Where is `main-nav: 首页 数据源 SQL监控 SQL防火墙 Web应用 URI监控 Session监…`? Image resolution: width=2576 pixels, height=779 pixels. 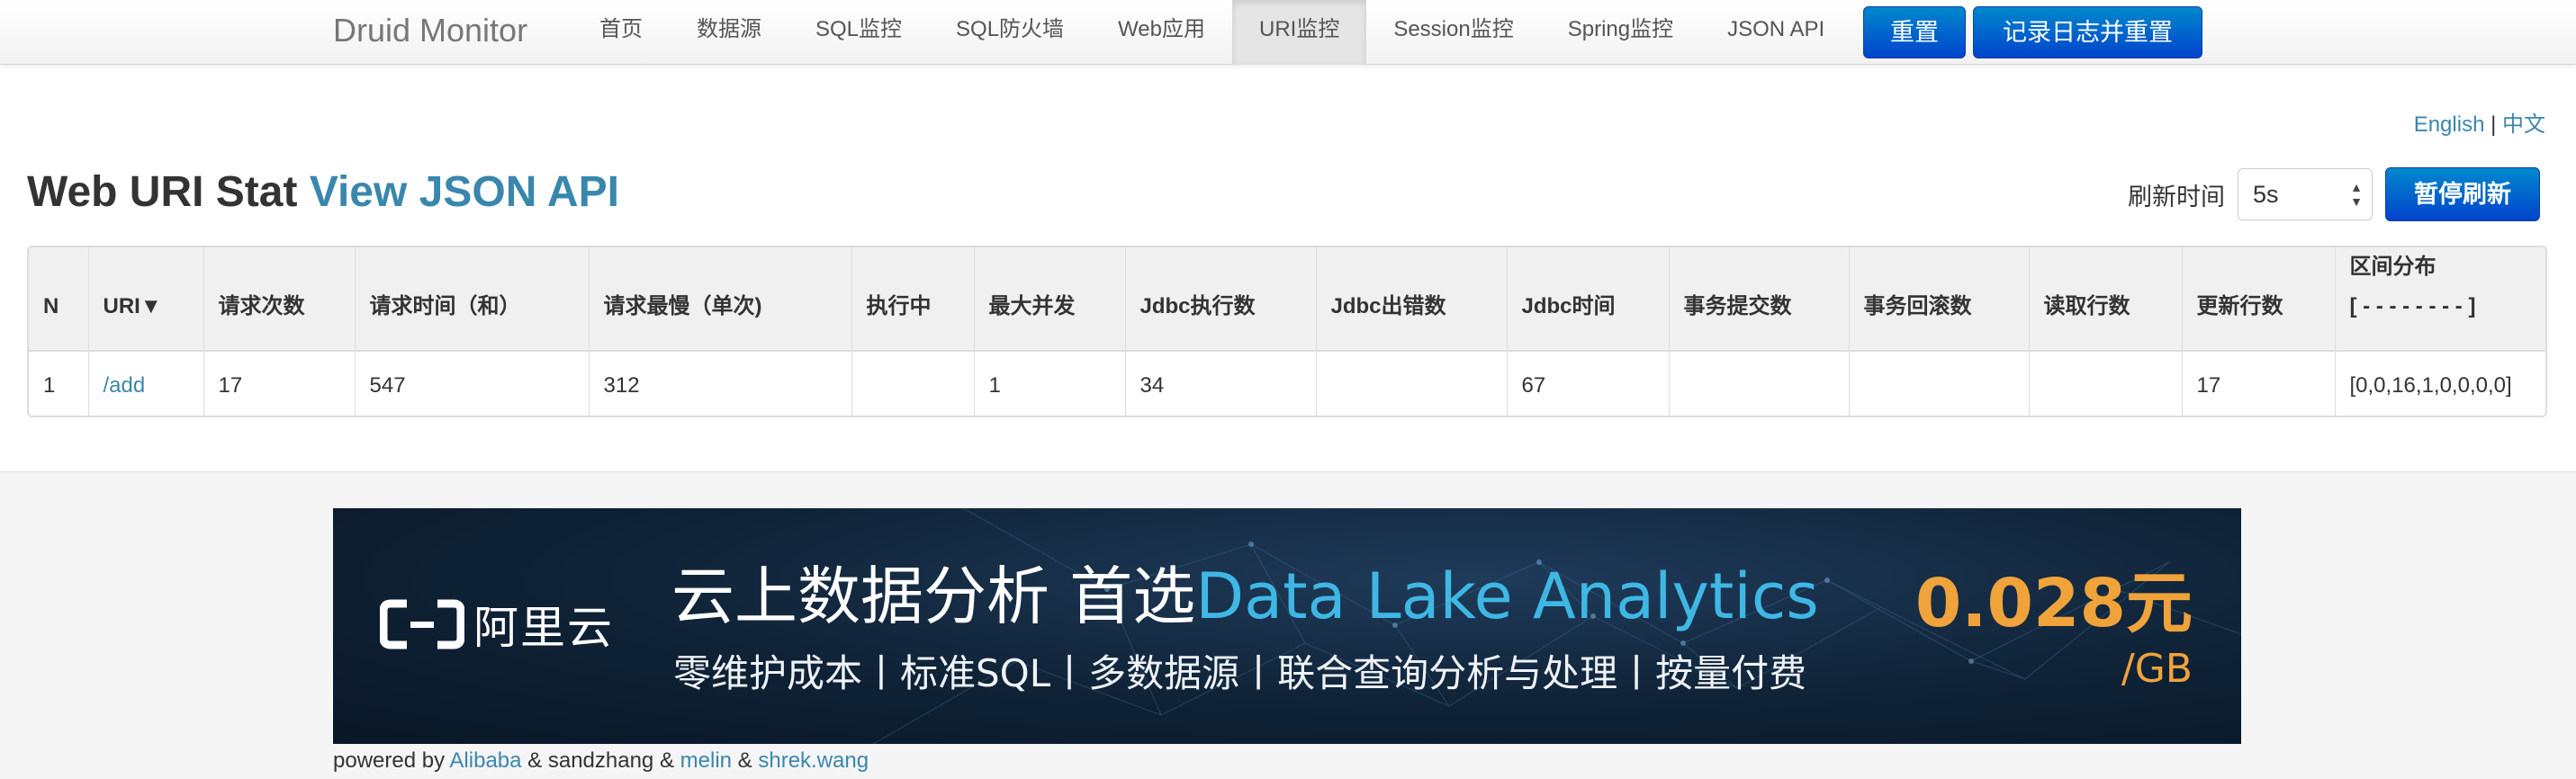 main-nav: 首页 数据源 SQL监控 SQL防火墙 Web应用 URI监控 Session监… is located at coordinates (1211, 32).